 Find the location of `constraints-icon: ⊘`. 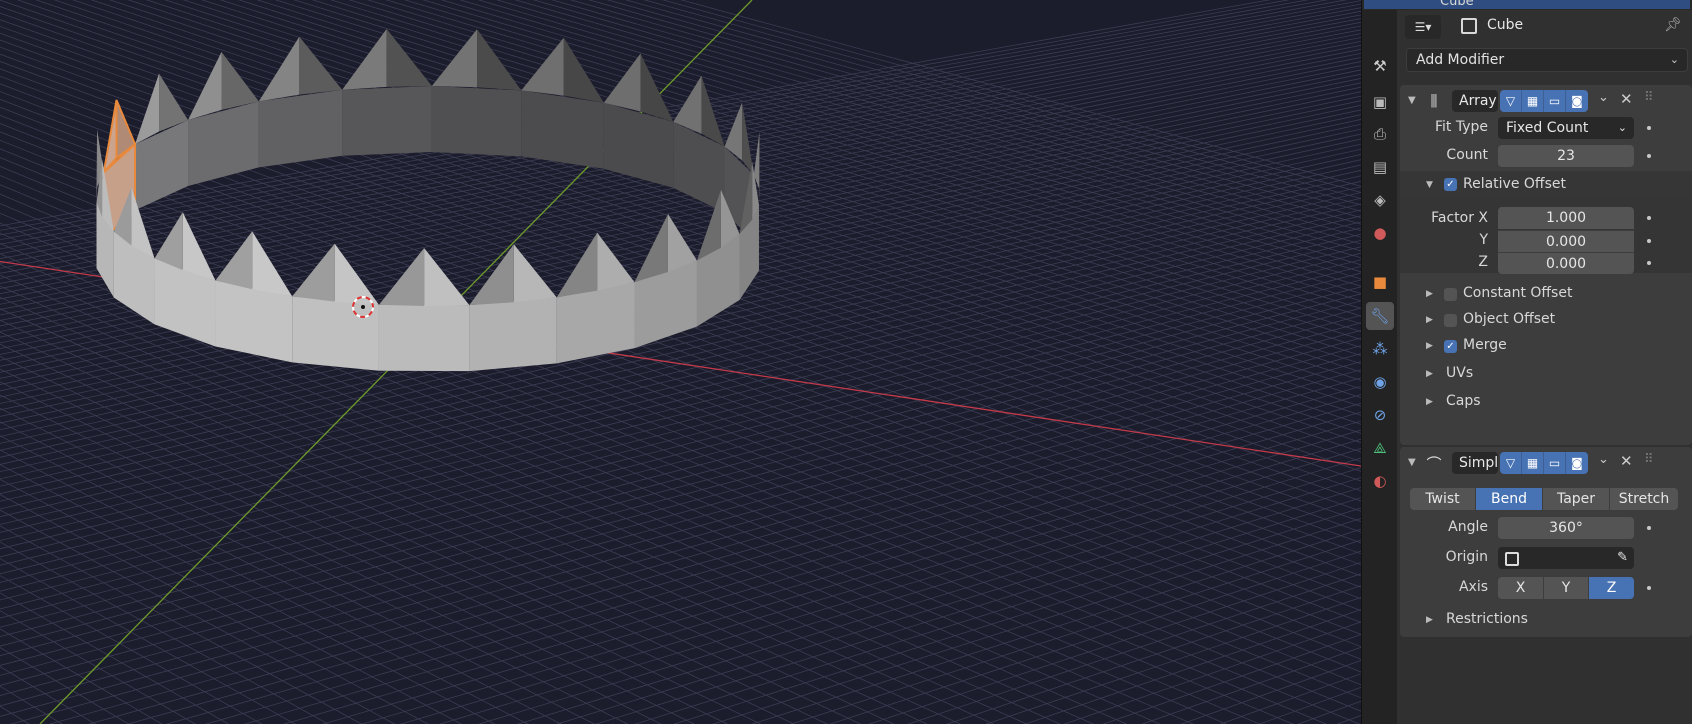

constraints-icon: ⊘ is located at coordinates (1380, 415).